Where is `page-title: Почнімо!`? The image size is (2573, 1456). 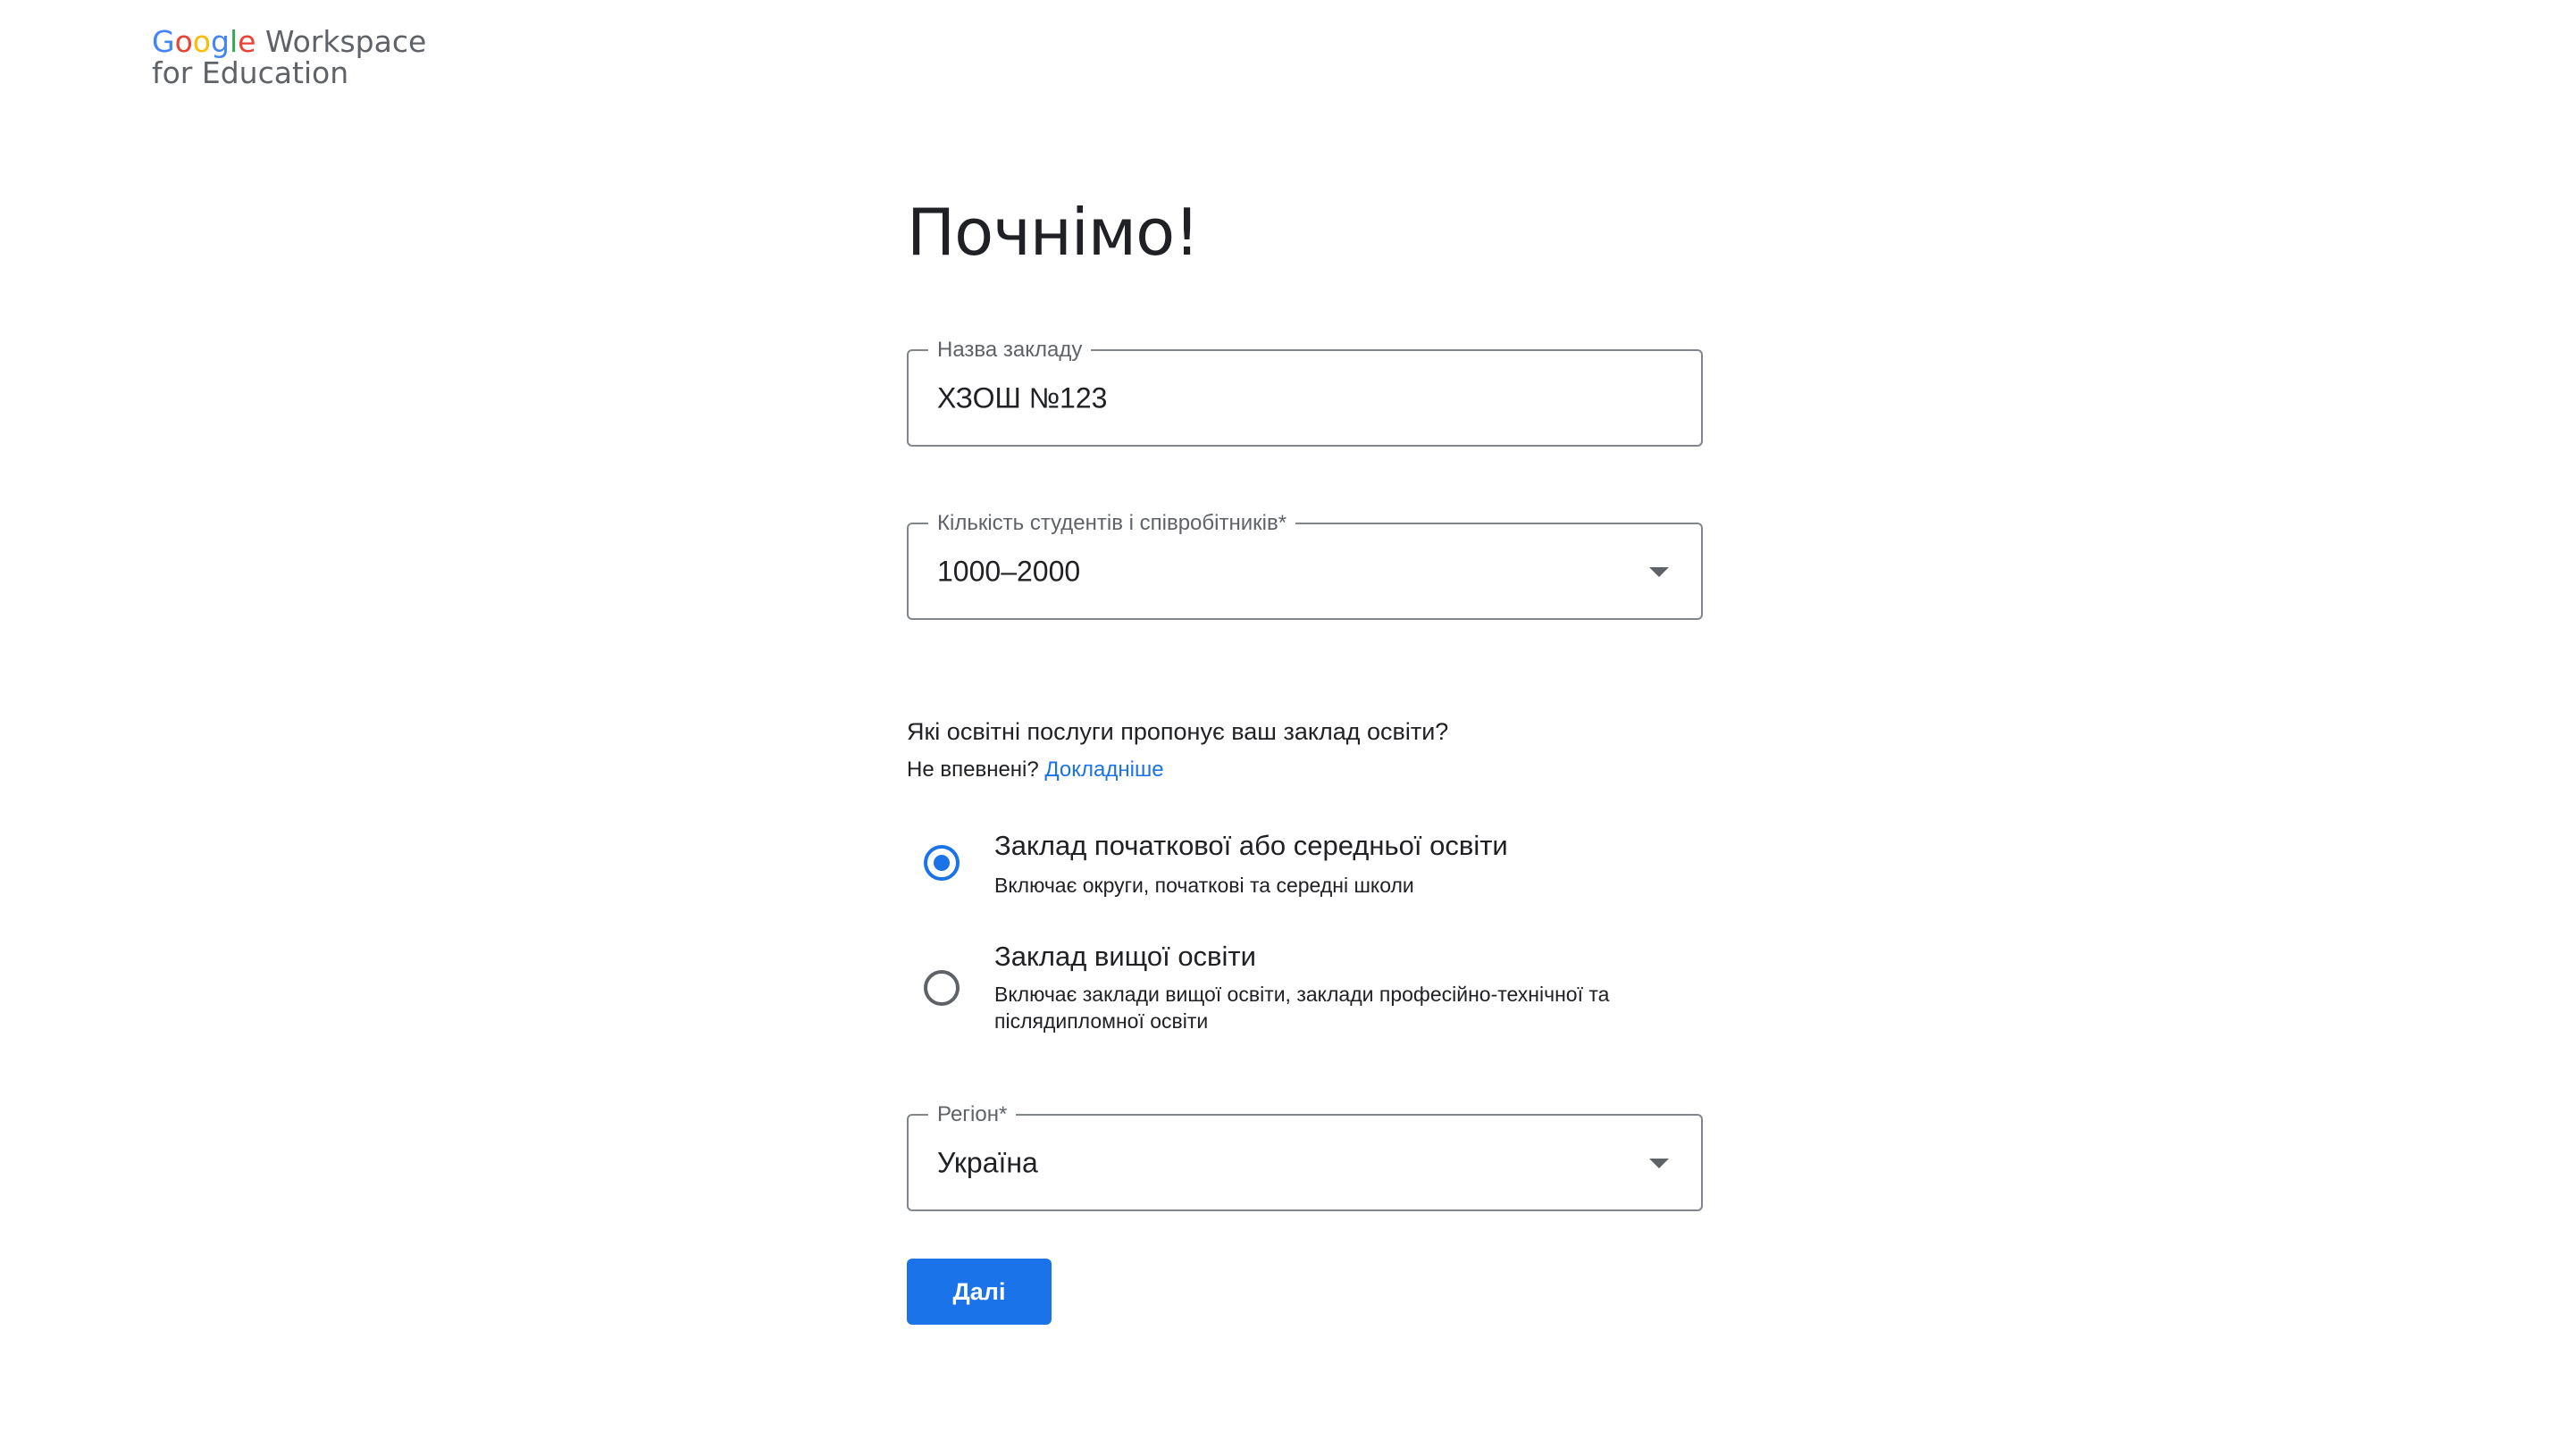 page-title: Почнімо! is located at coordinates (1053, 232).